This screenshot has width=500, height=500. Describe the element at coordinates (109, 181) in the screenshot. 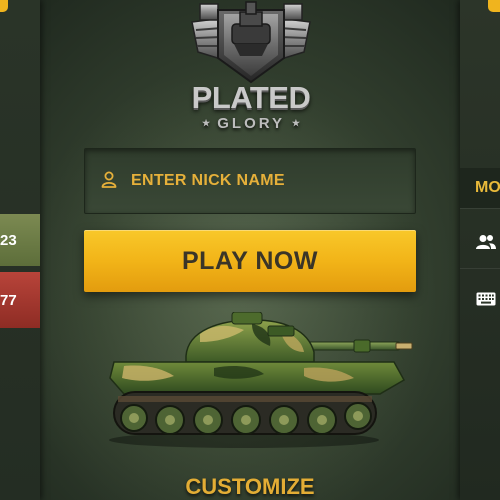

I see `user-icon` at that location.